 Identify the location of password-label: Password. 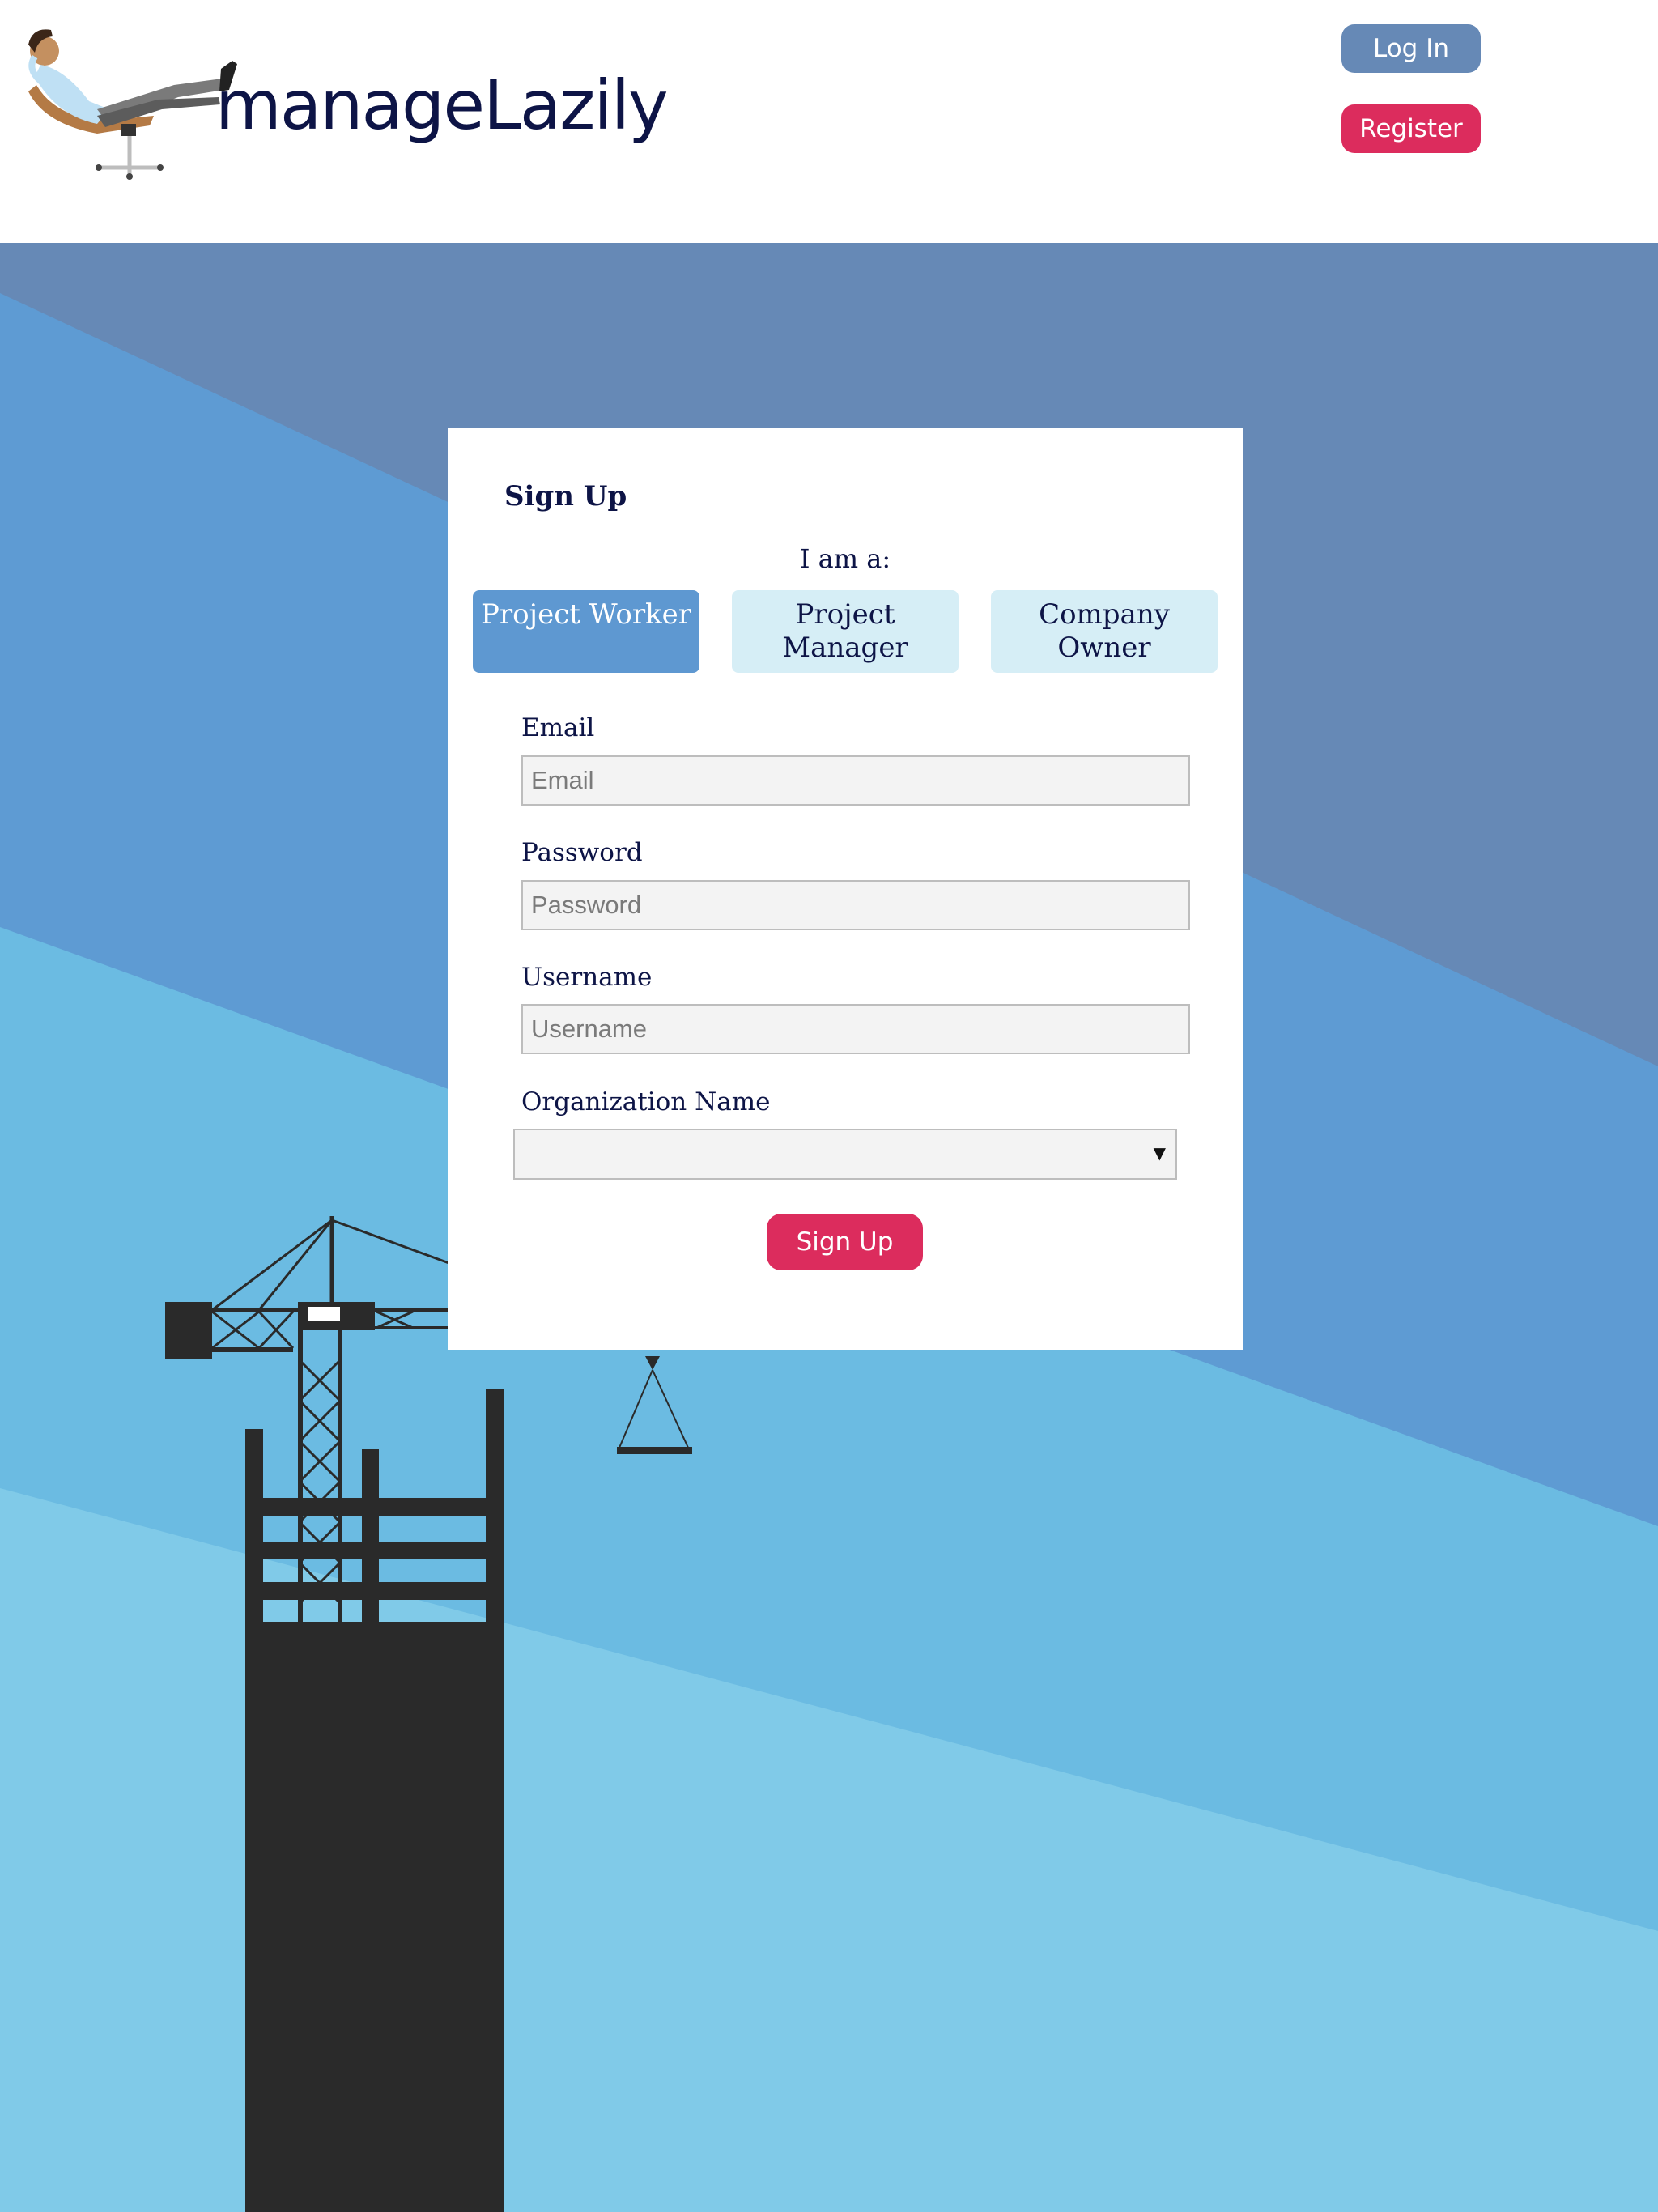
(582, 852).